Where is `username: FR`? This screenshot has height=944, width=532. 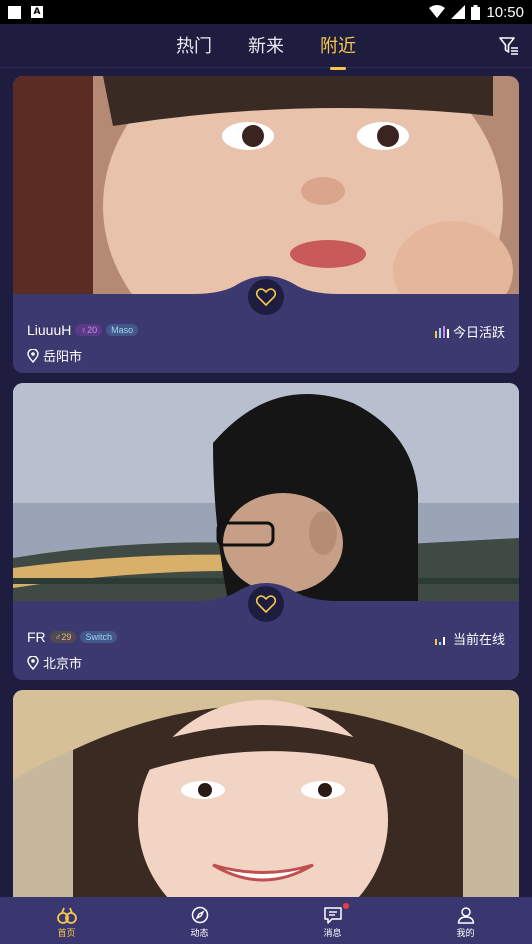
username: FR is located at coordinates (36, 637).